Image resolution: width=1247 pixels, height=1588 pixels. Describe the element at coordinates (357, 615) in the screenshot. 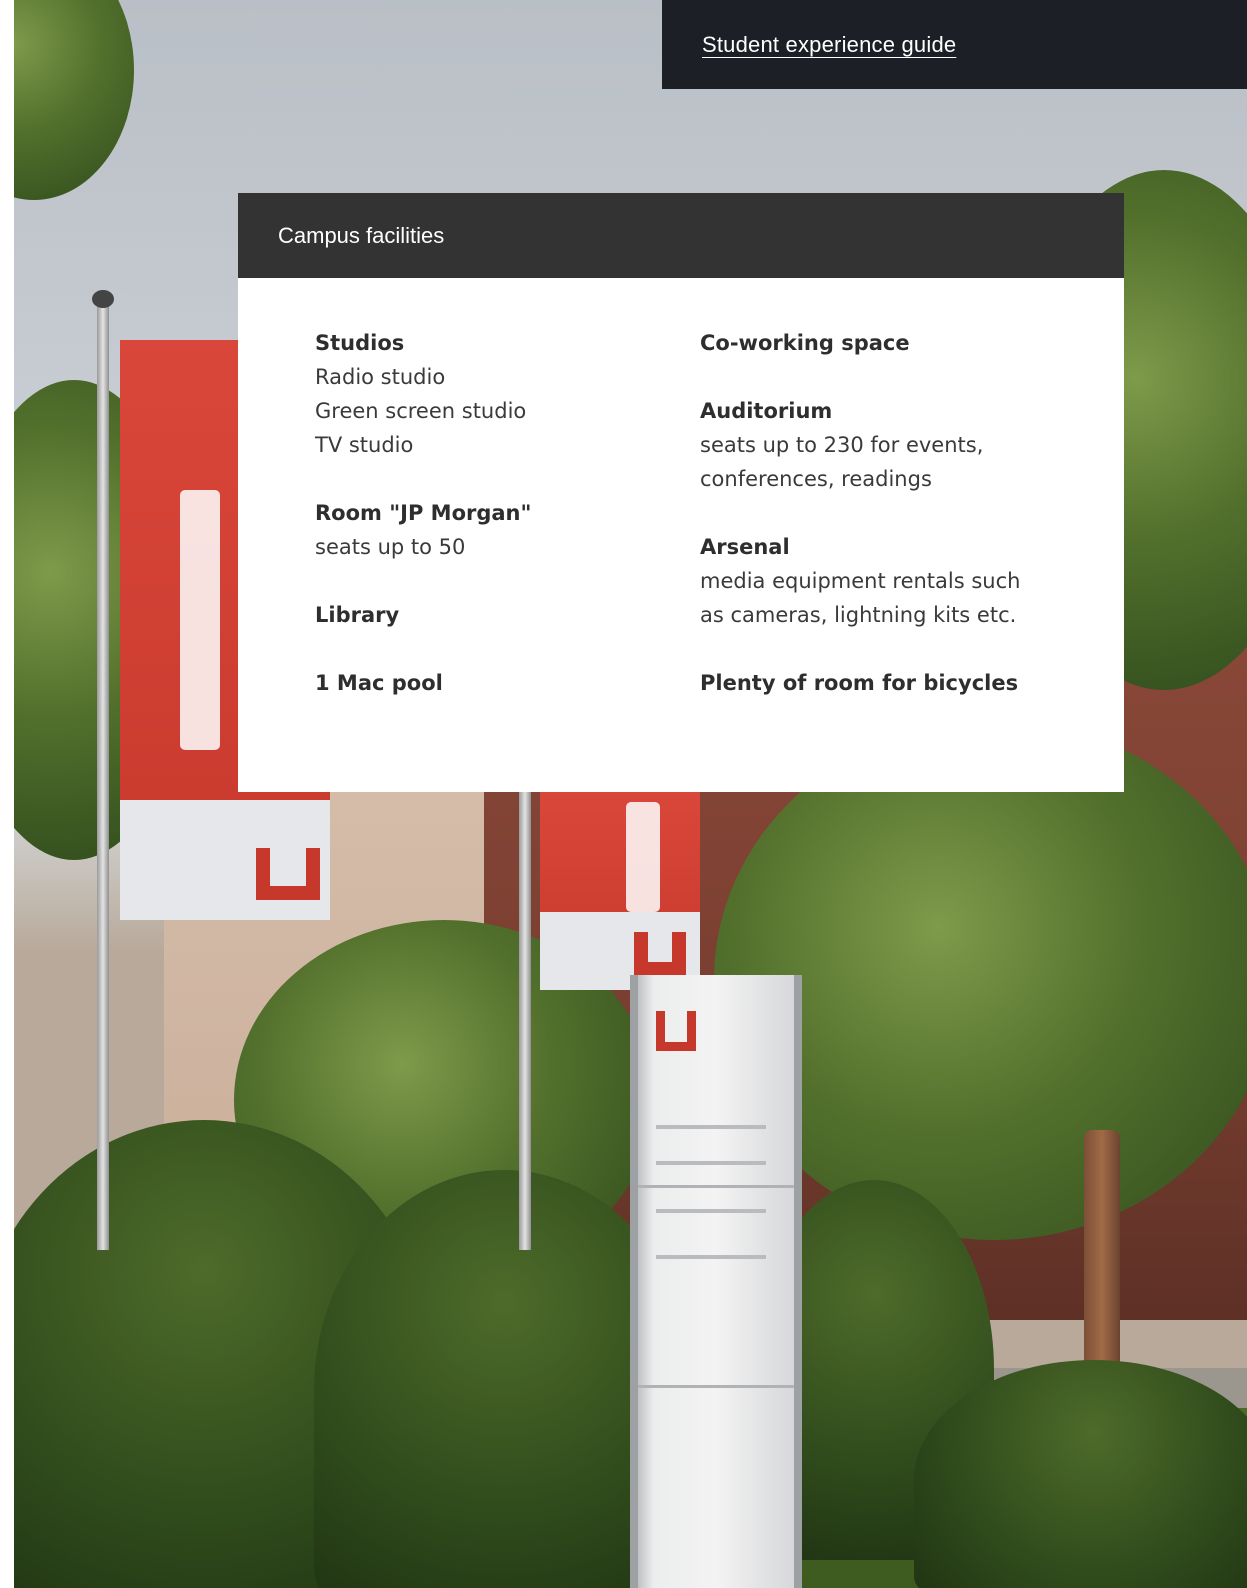

I see `facility-name: Library` at that location.